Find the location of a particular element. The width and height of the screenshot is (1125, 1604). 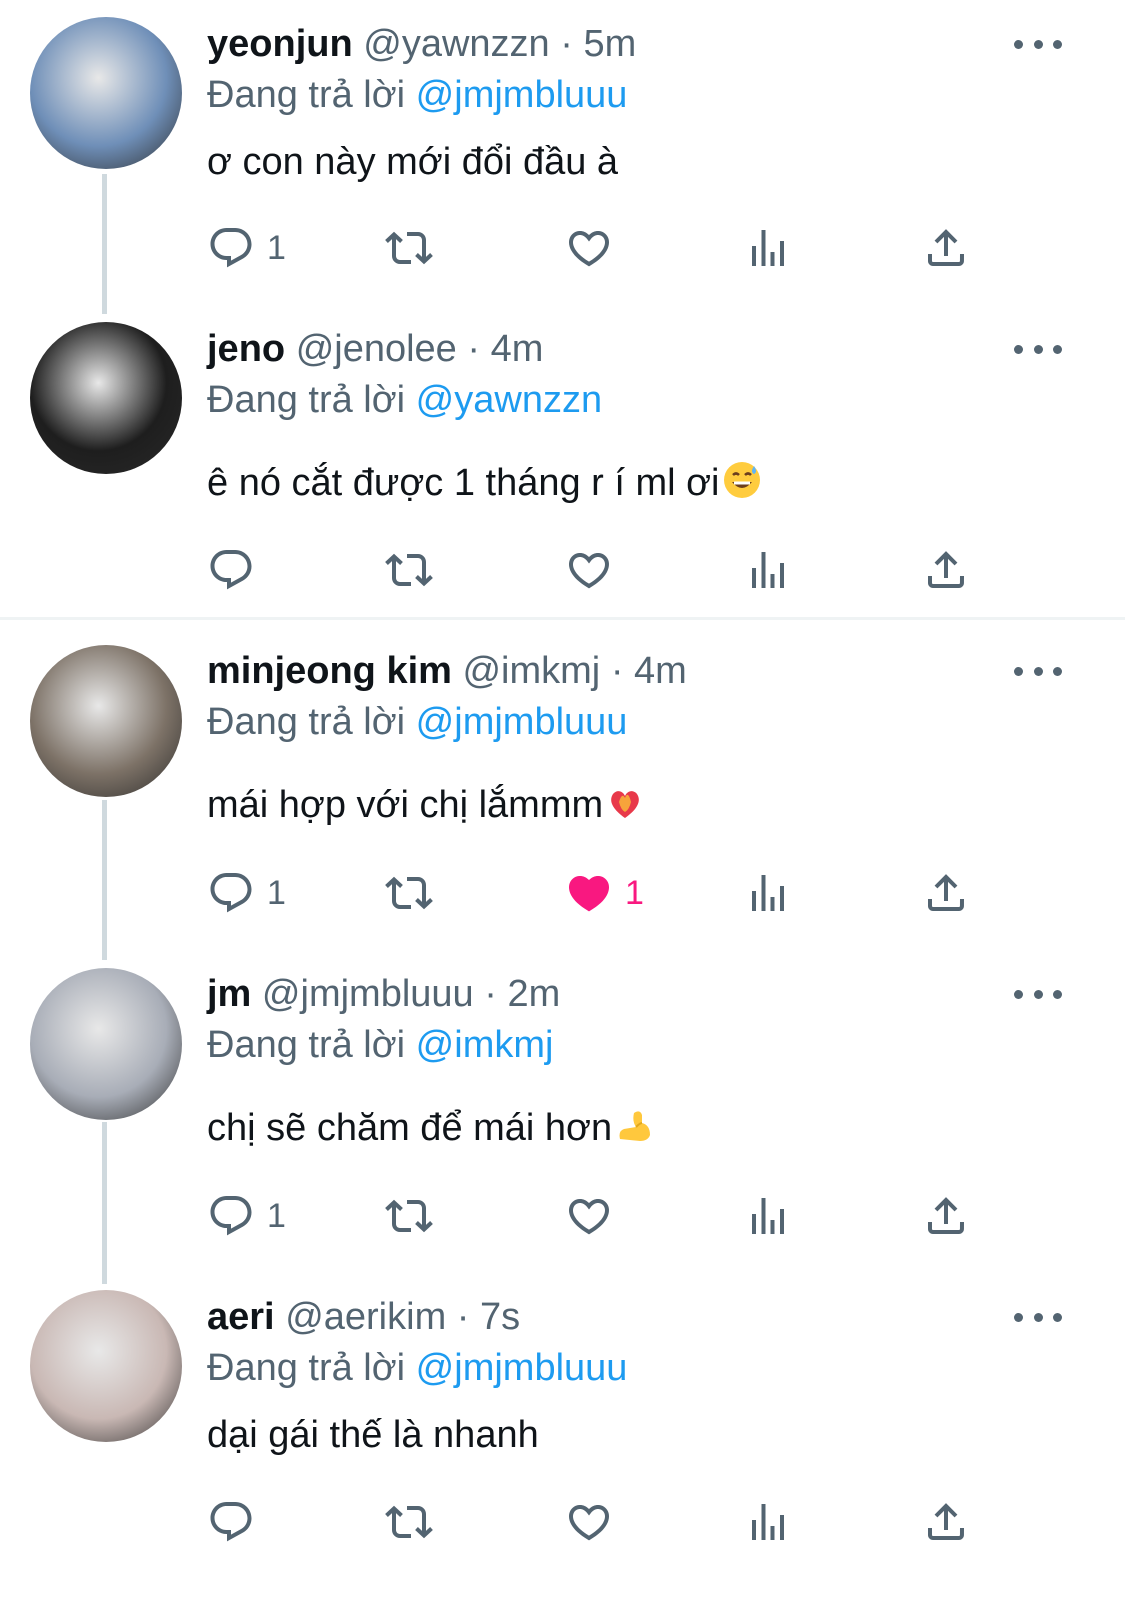

user-handle: @aerikim is located at coordinates (365, 1317).